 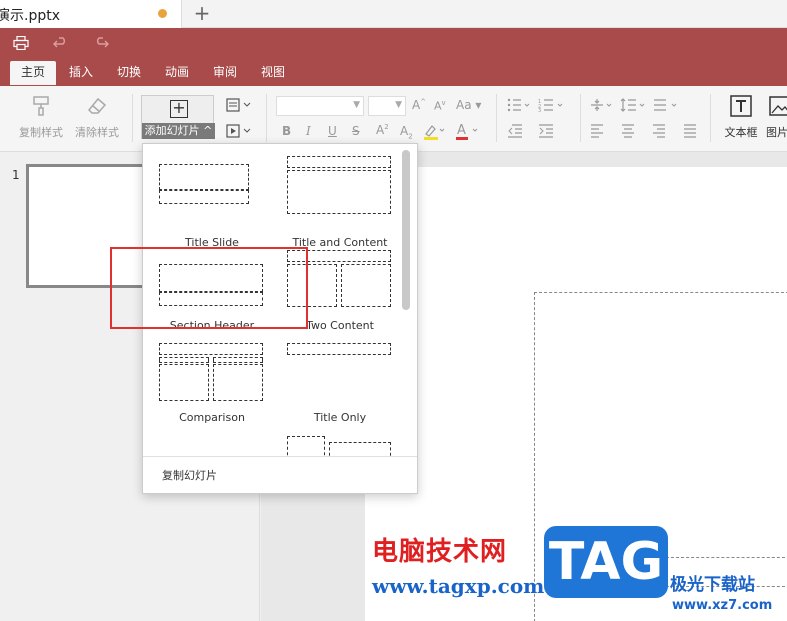 What do you see at coordinates (97, 132) in the screenshot?
I see `clear-format-label: 清除样式` at bounding box center [97, 132].